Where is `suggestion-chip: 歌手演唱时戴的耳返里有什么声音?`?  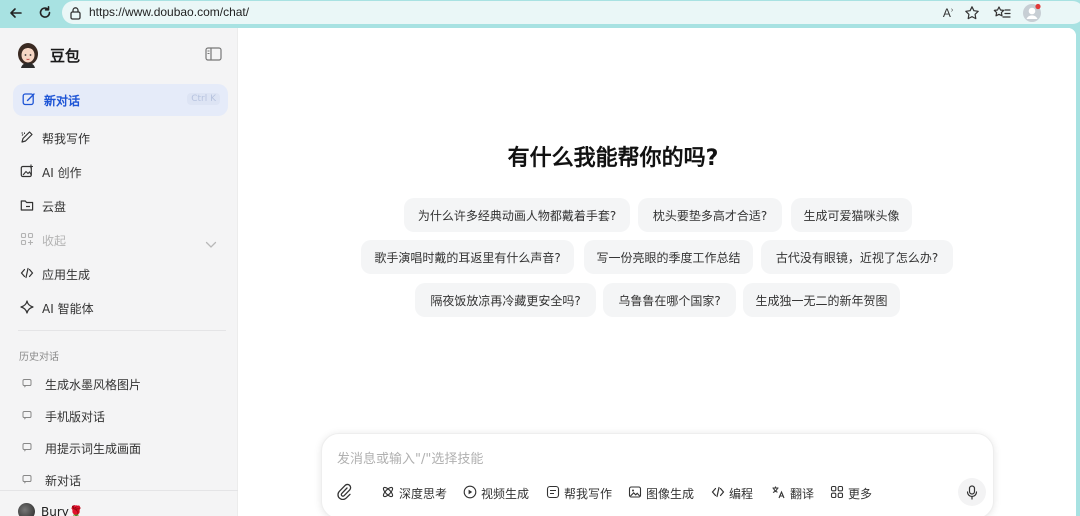
suggestion-chip: 歌手演唱时戴的耳返里有什么声音? is located at coordinates (467, 257).